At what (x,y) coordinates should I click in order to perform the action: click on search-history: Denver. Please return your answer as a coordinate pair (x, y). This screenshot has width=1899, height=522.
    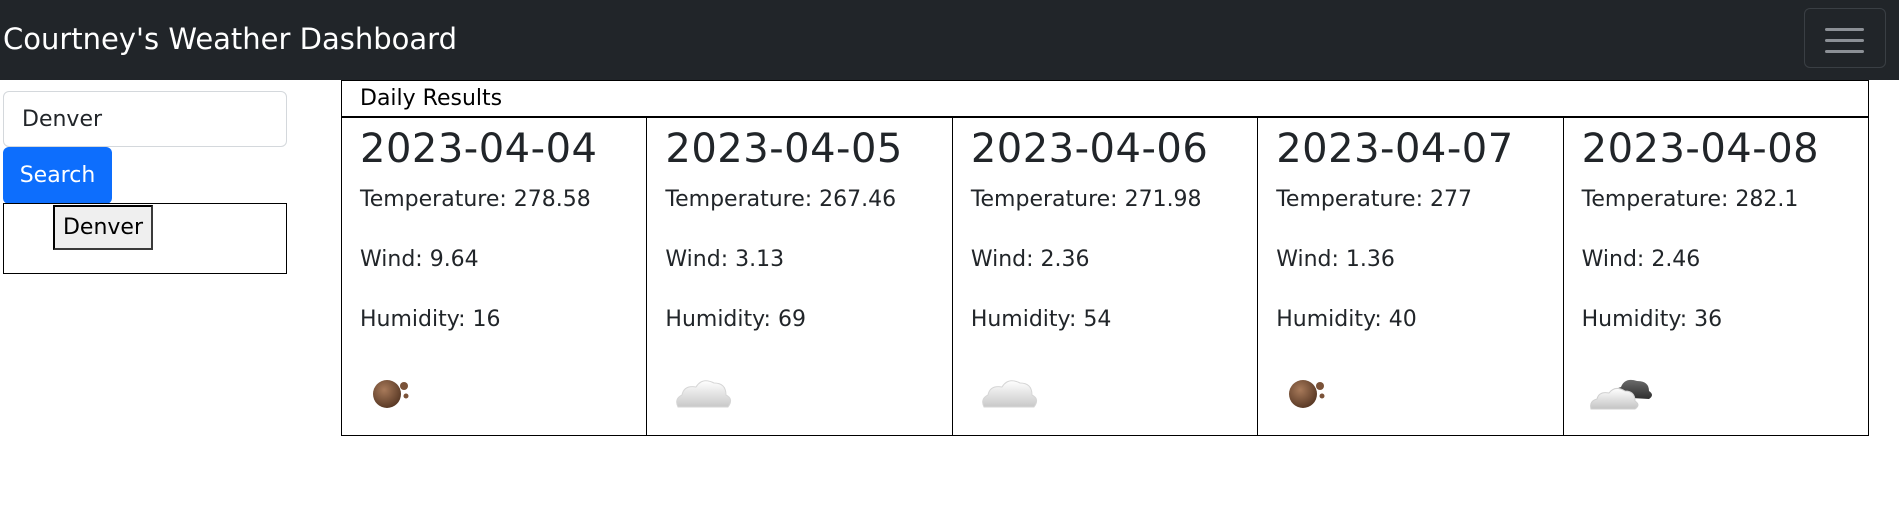
    Looking at the image, I should click on (145, 238).